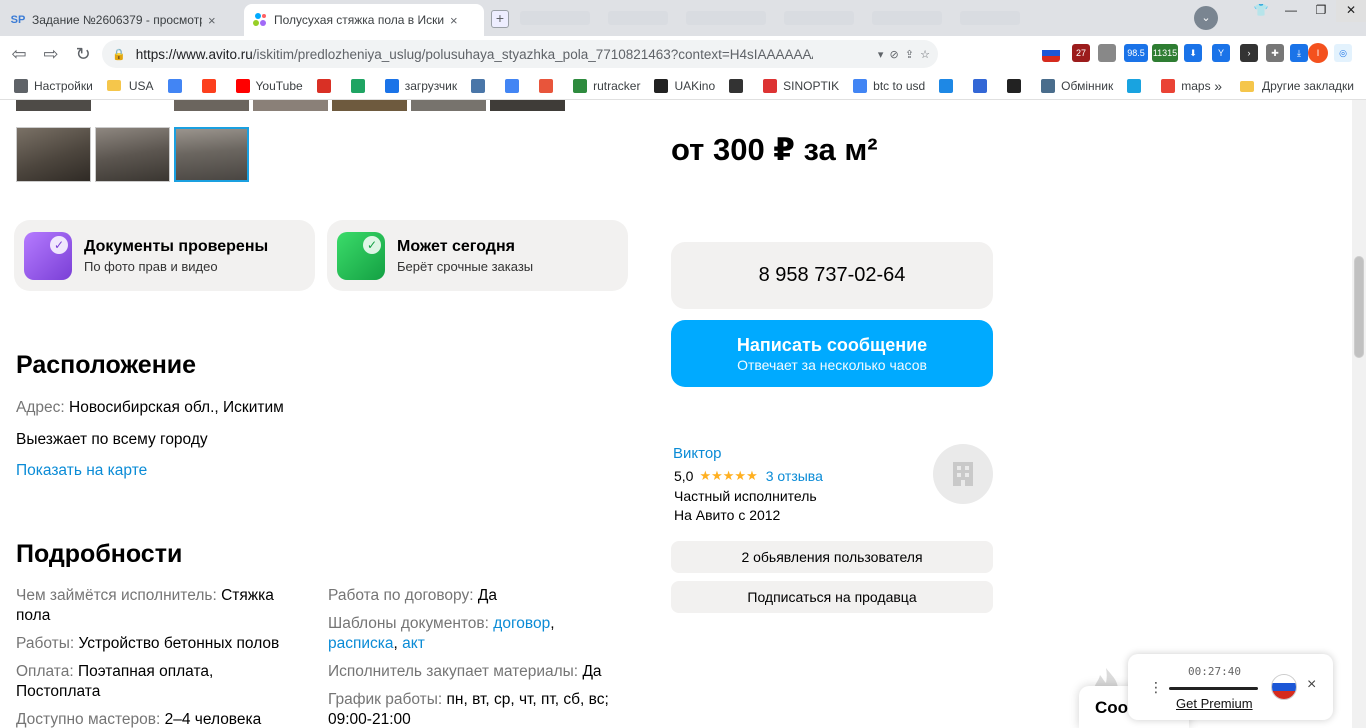 The height and width of the screenshot is (728, 1366). Describe the element at coordinates (21, 85) in the screenshot. I see `gear-icon` at that location.